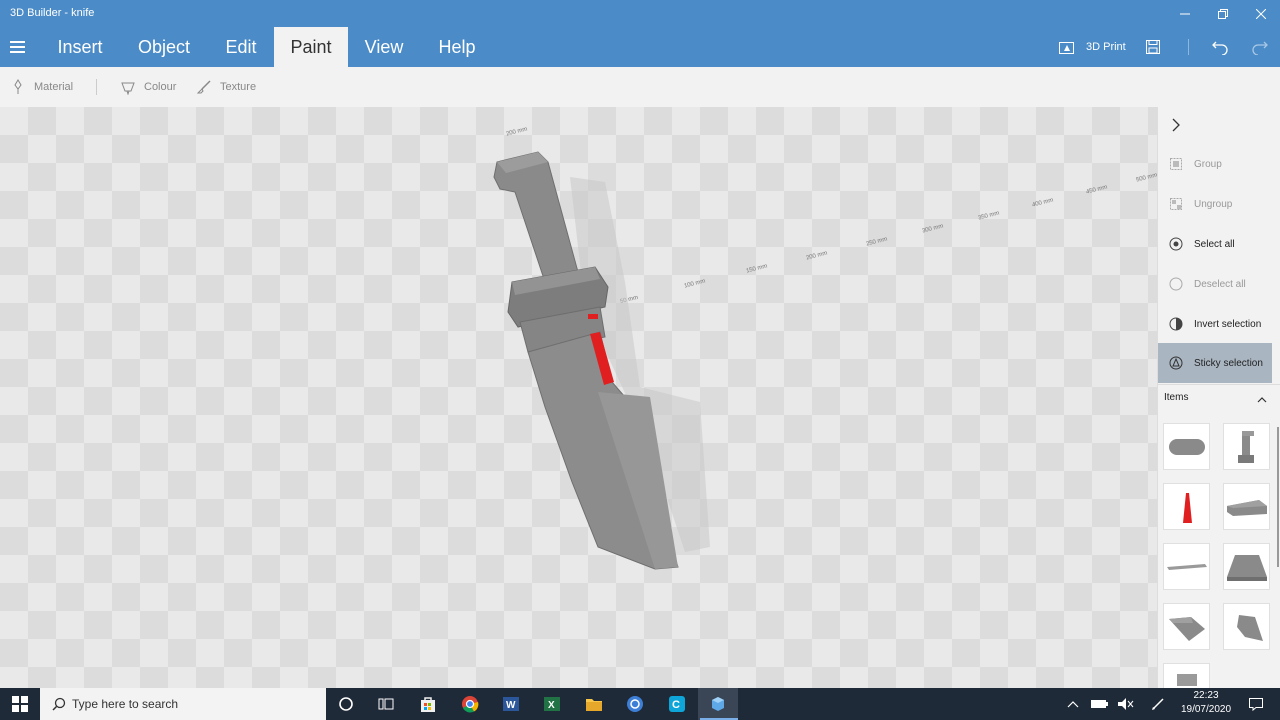 This screenshot has width=1280, height=720. Describe the element at coordinates (18, 87) in the screenshot. I see `material-icon` at that location.